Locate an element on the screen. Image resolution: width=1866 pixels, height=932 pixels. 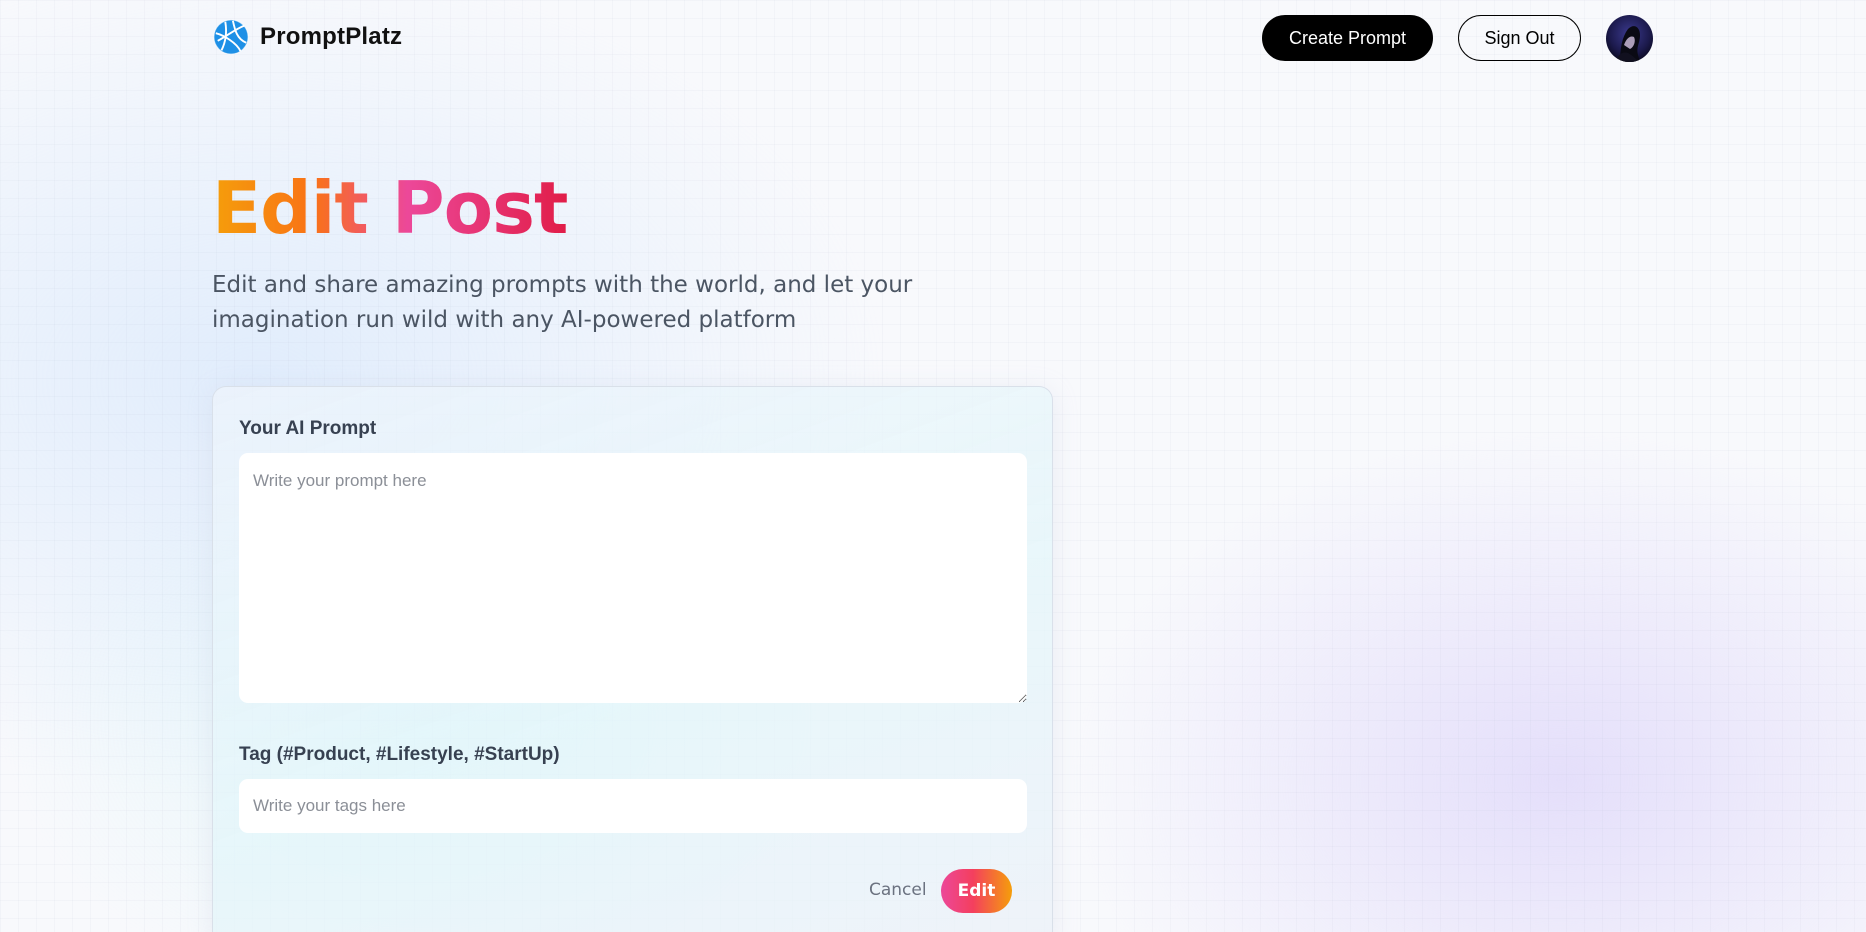
create-prompt-button: Create Prompt is located at coordinates (1347, 38).